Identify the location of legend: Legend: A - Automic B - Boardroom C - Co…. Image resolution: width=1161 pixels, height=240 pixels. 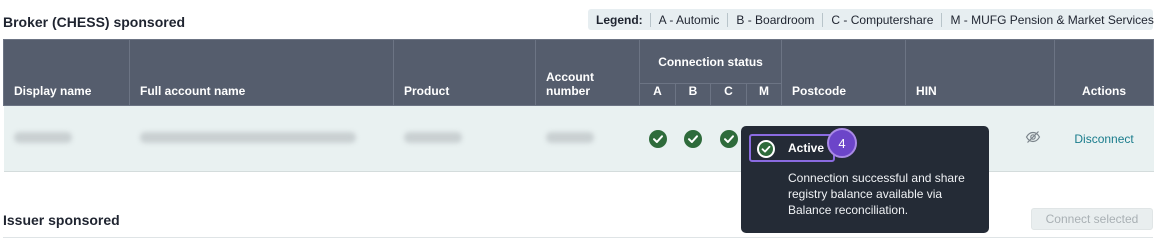
(871, 19).